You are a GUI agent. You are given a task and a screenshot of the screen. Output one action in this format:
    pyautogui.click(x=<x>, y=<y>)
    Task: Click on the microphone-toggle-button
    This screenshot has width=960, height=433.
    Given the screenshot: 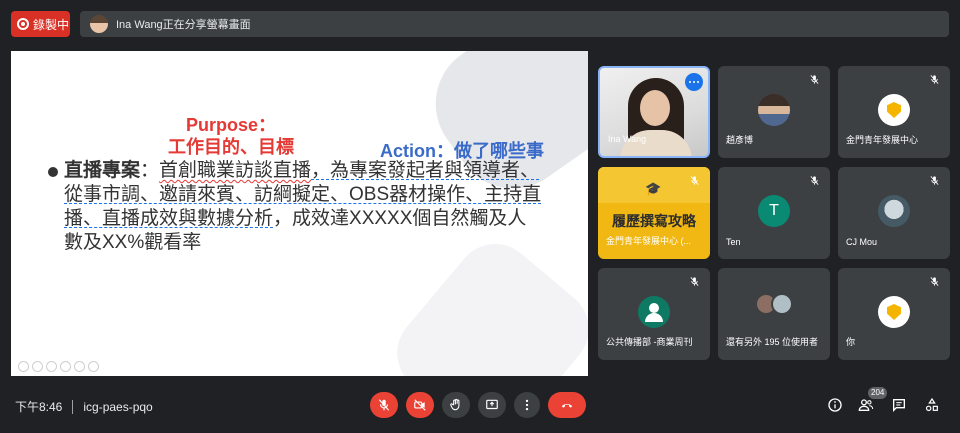 What is the action you would take?
    pyautogui.click(x=384, y=405)
    